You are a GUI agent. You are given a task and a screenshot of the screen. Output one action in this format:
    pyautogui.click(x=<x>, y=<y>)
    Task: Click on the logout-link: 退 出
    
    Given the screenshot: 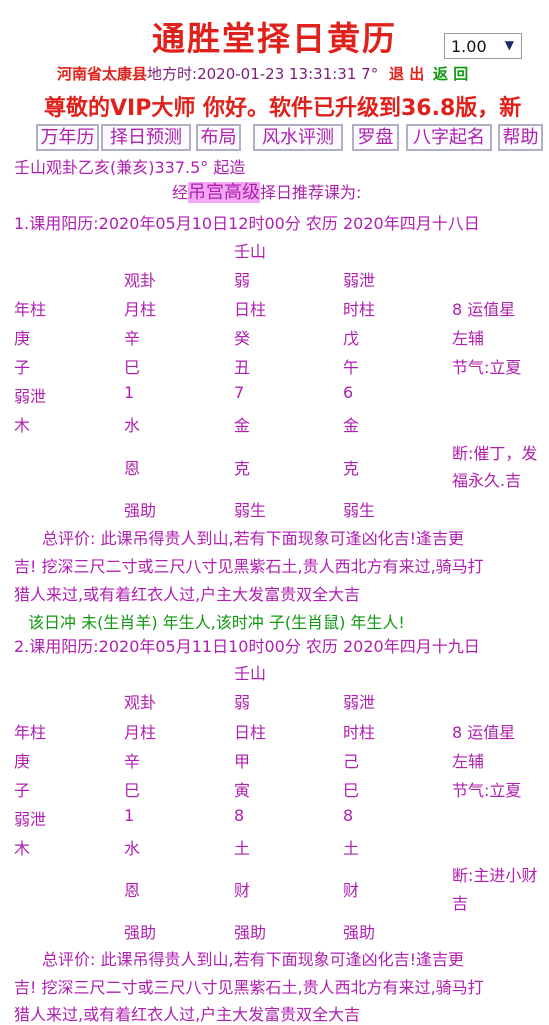 What is the action you would take?
    pyautogui.click(x=406, y=74)
    